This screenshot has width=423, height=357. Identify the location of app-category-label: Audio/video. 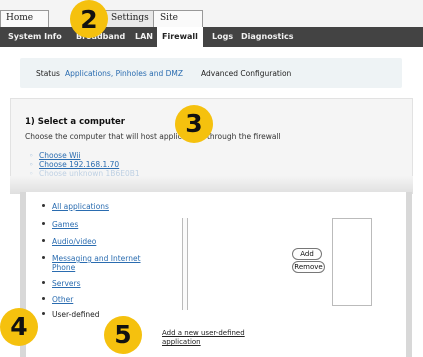
(74, 241).